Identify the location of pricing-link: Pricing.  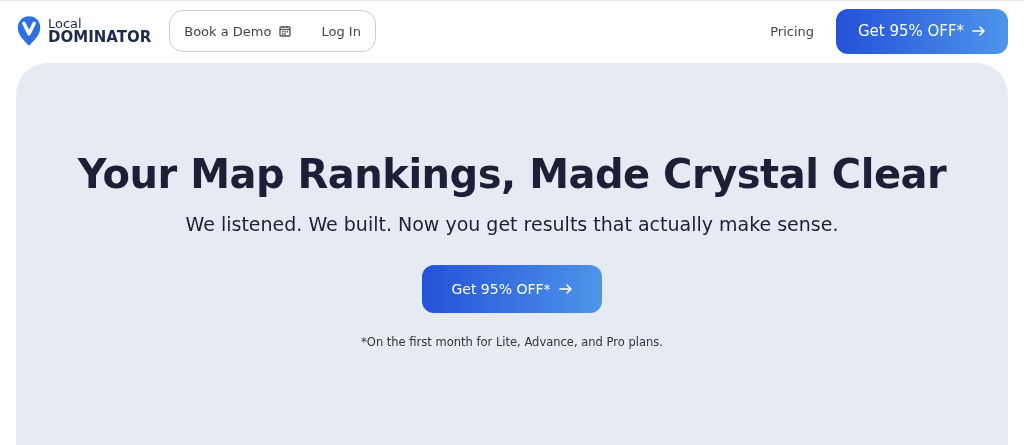
(792, 31).